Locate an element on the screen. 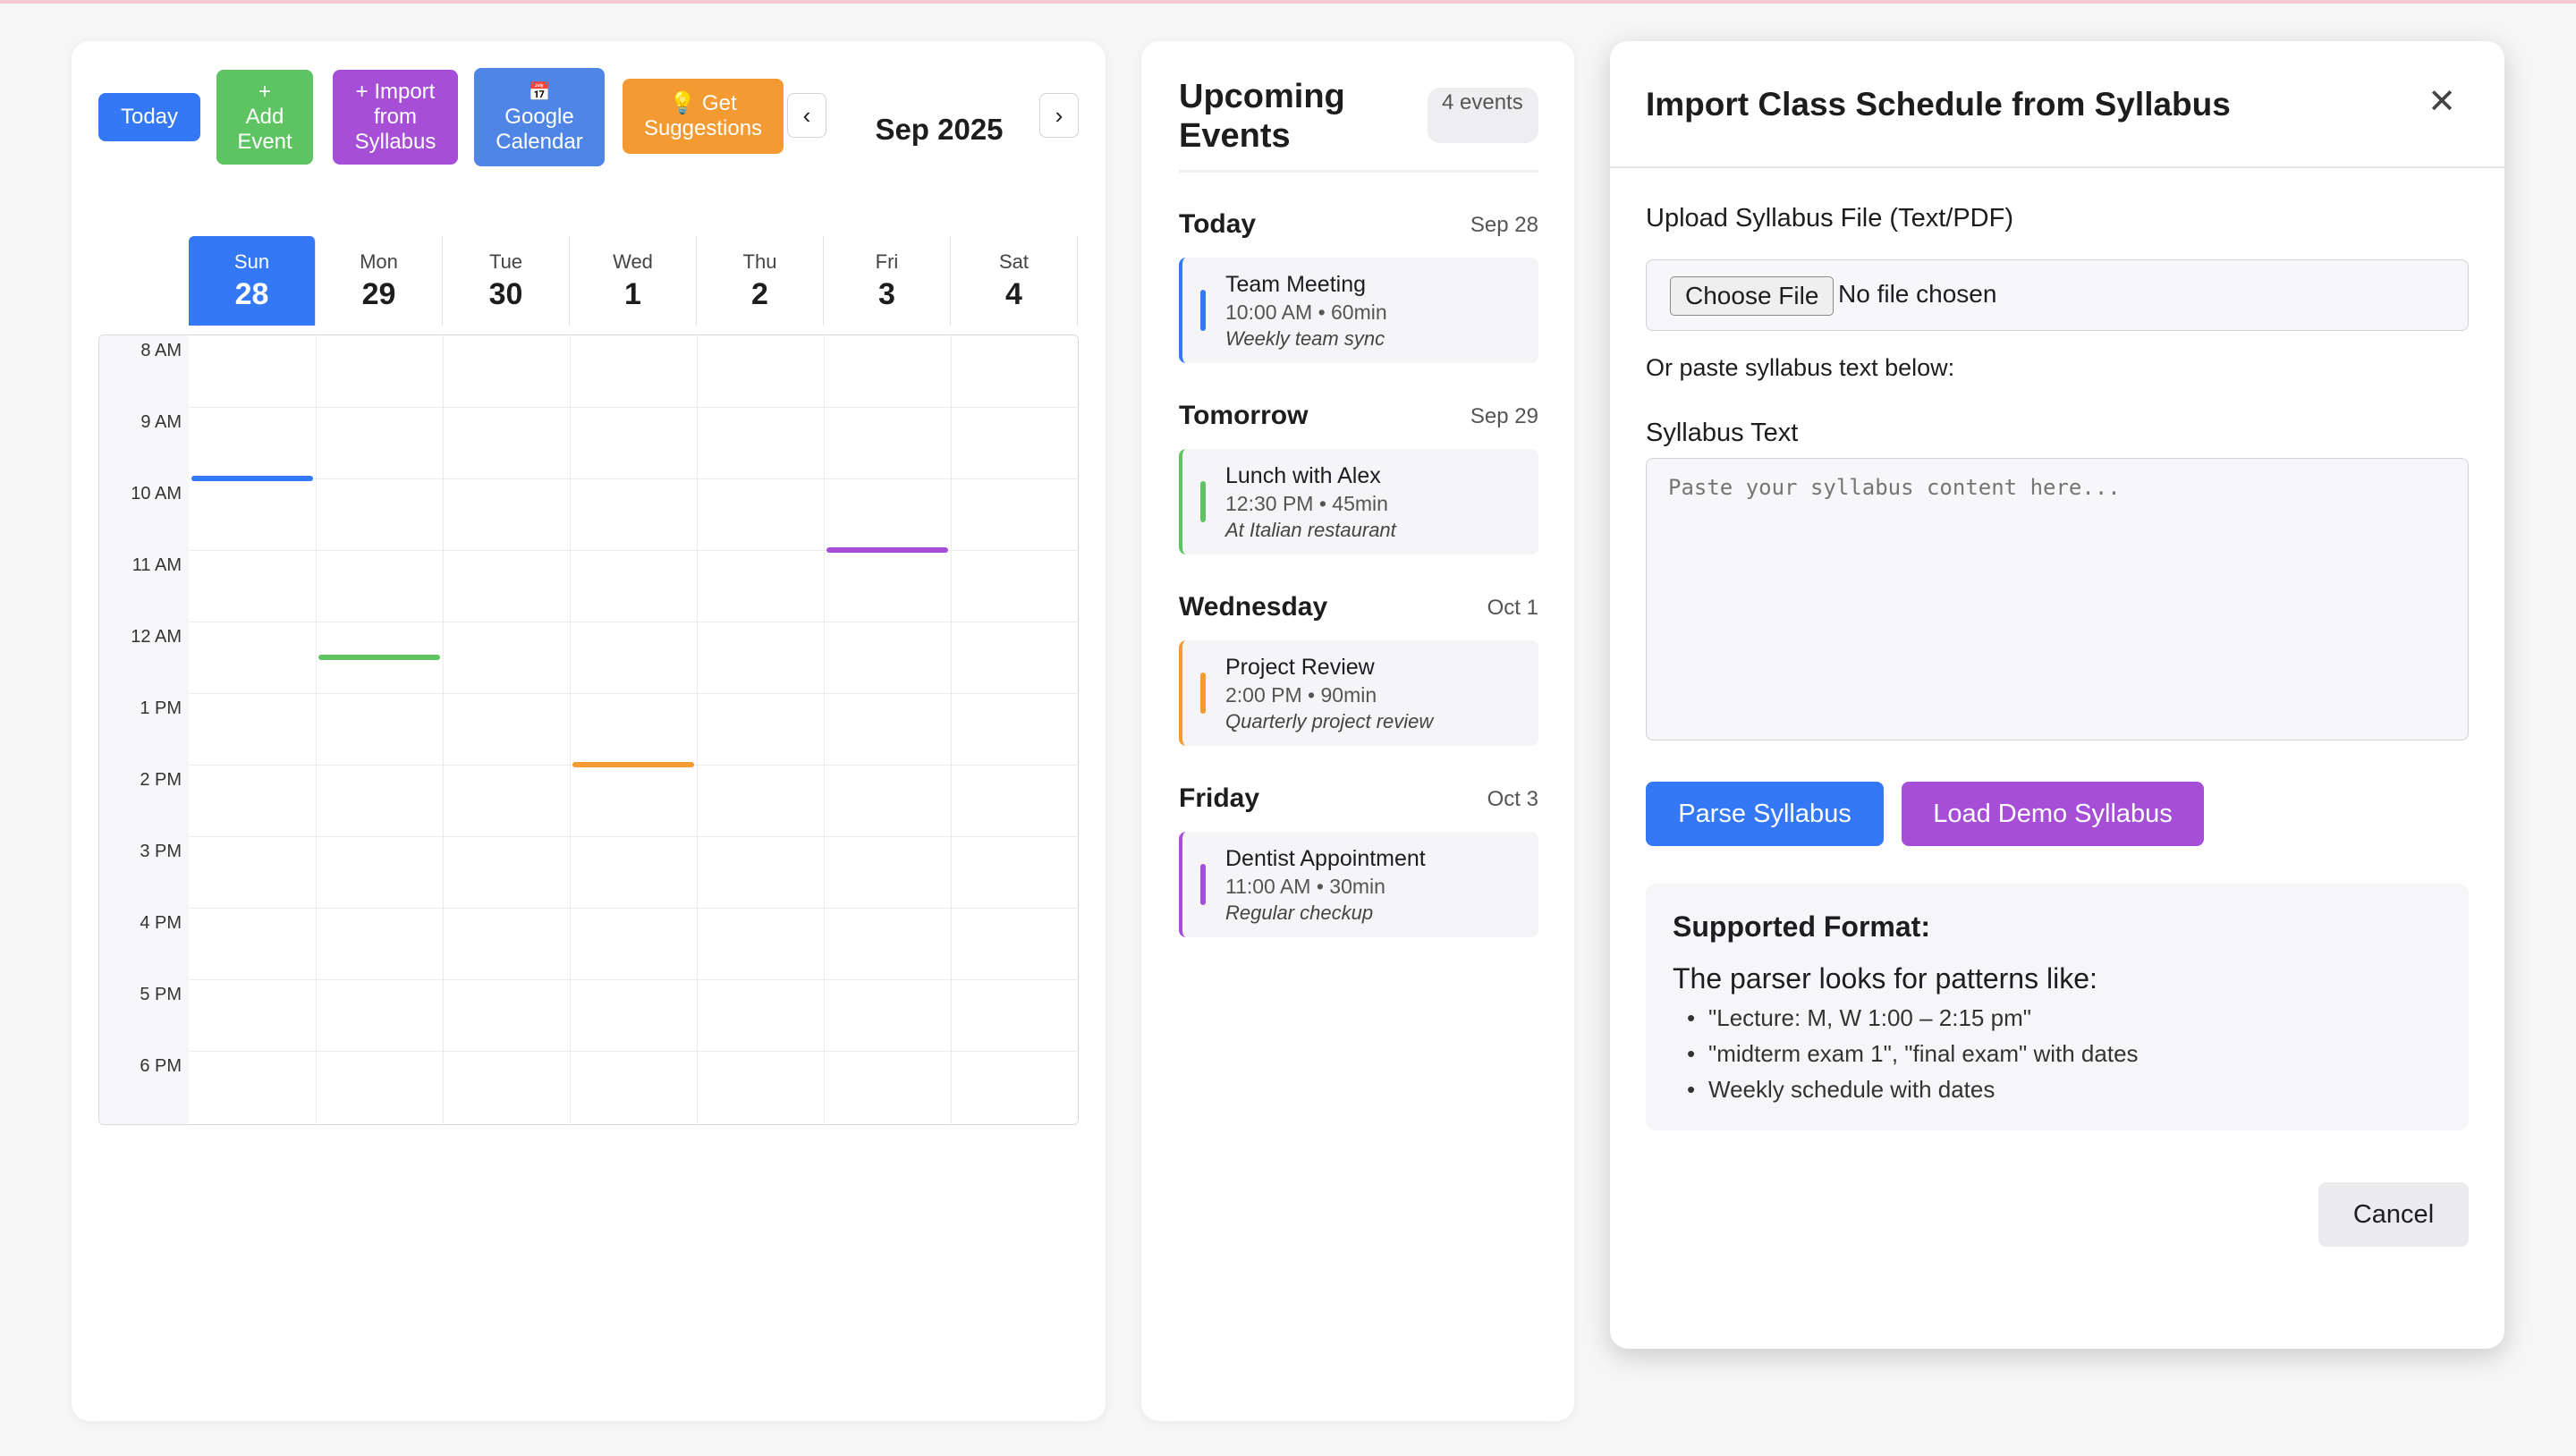  or-paste-label: Or paste syllabus text below: is located at coordinates (1800, 367).